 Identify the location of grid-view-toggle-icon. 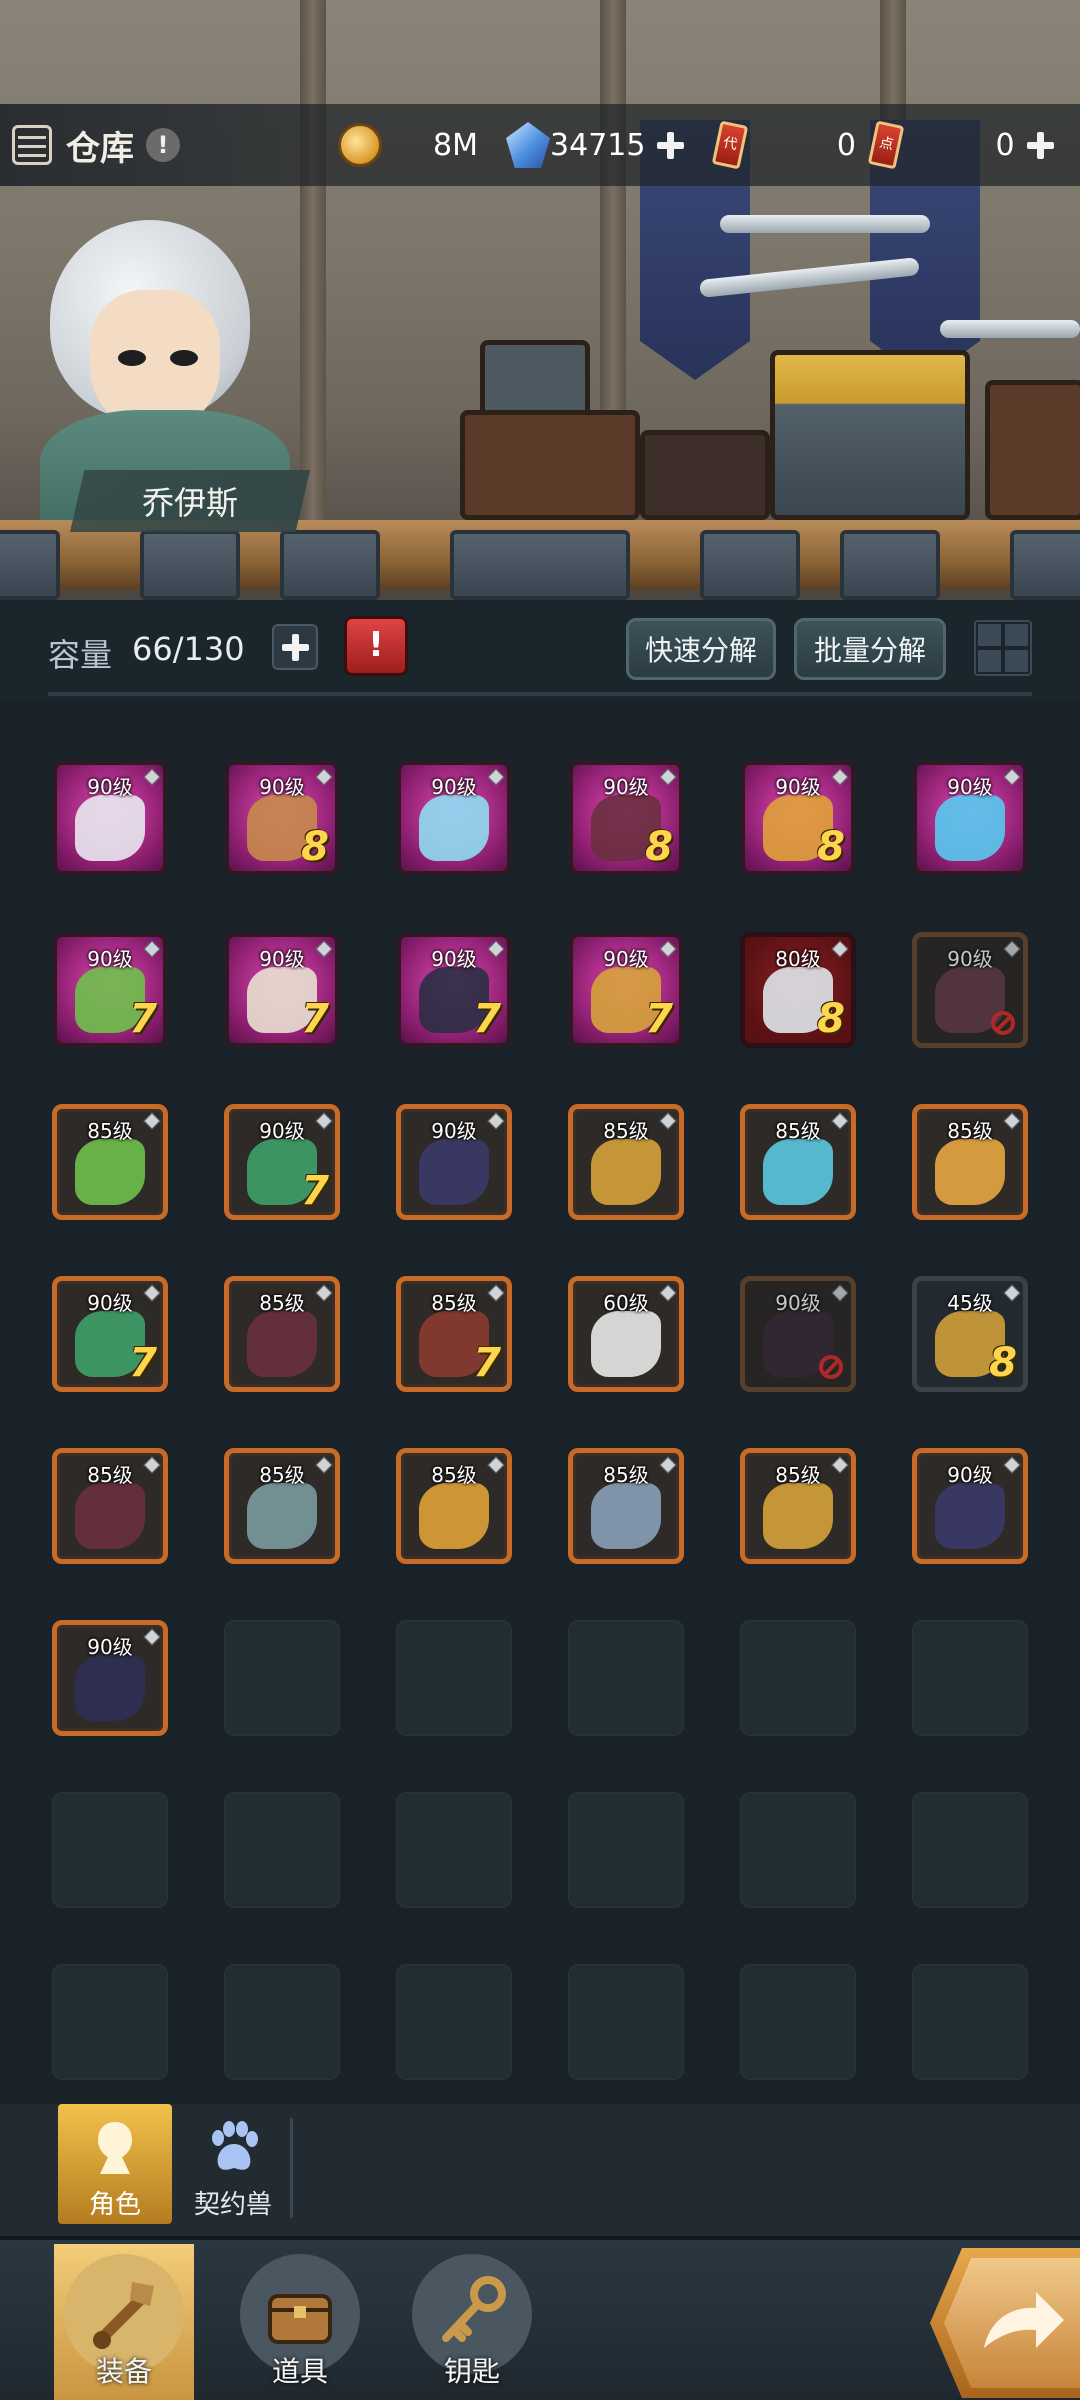
(1003, 648).